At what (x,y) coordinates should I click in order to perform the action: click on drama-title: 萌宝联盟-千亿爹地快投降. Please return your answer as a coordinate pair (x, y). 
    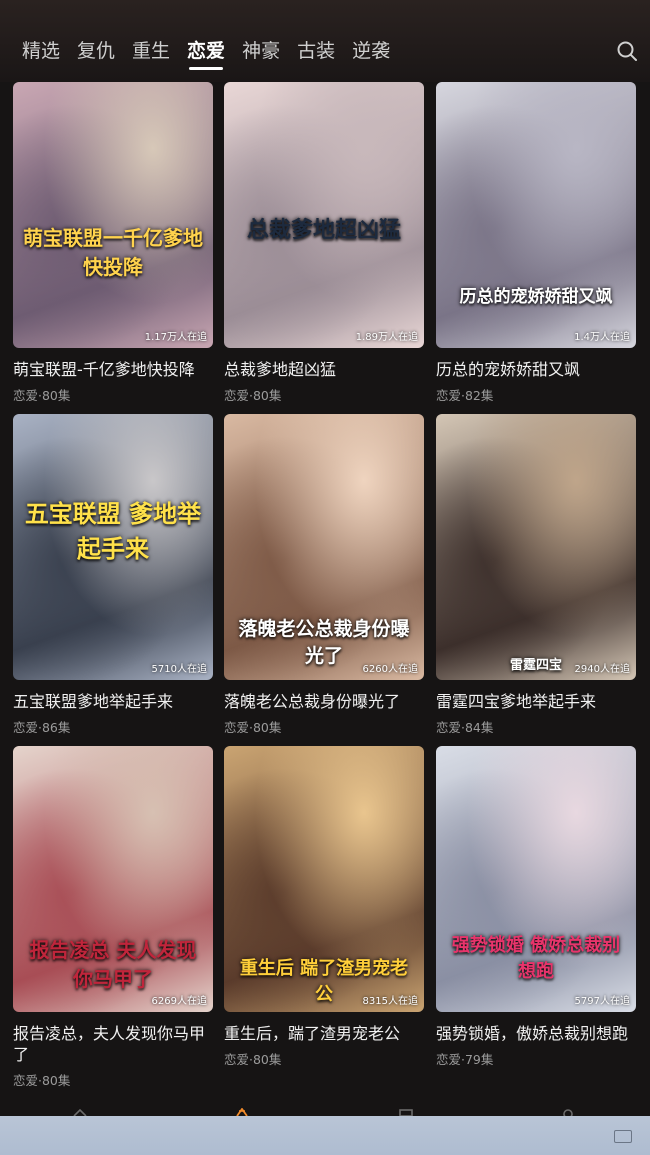
    Looking at the image, I should click on (115, 369).